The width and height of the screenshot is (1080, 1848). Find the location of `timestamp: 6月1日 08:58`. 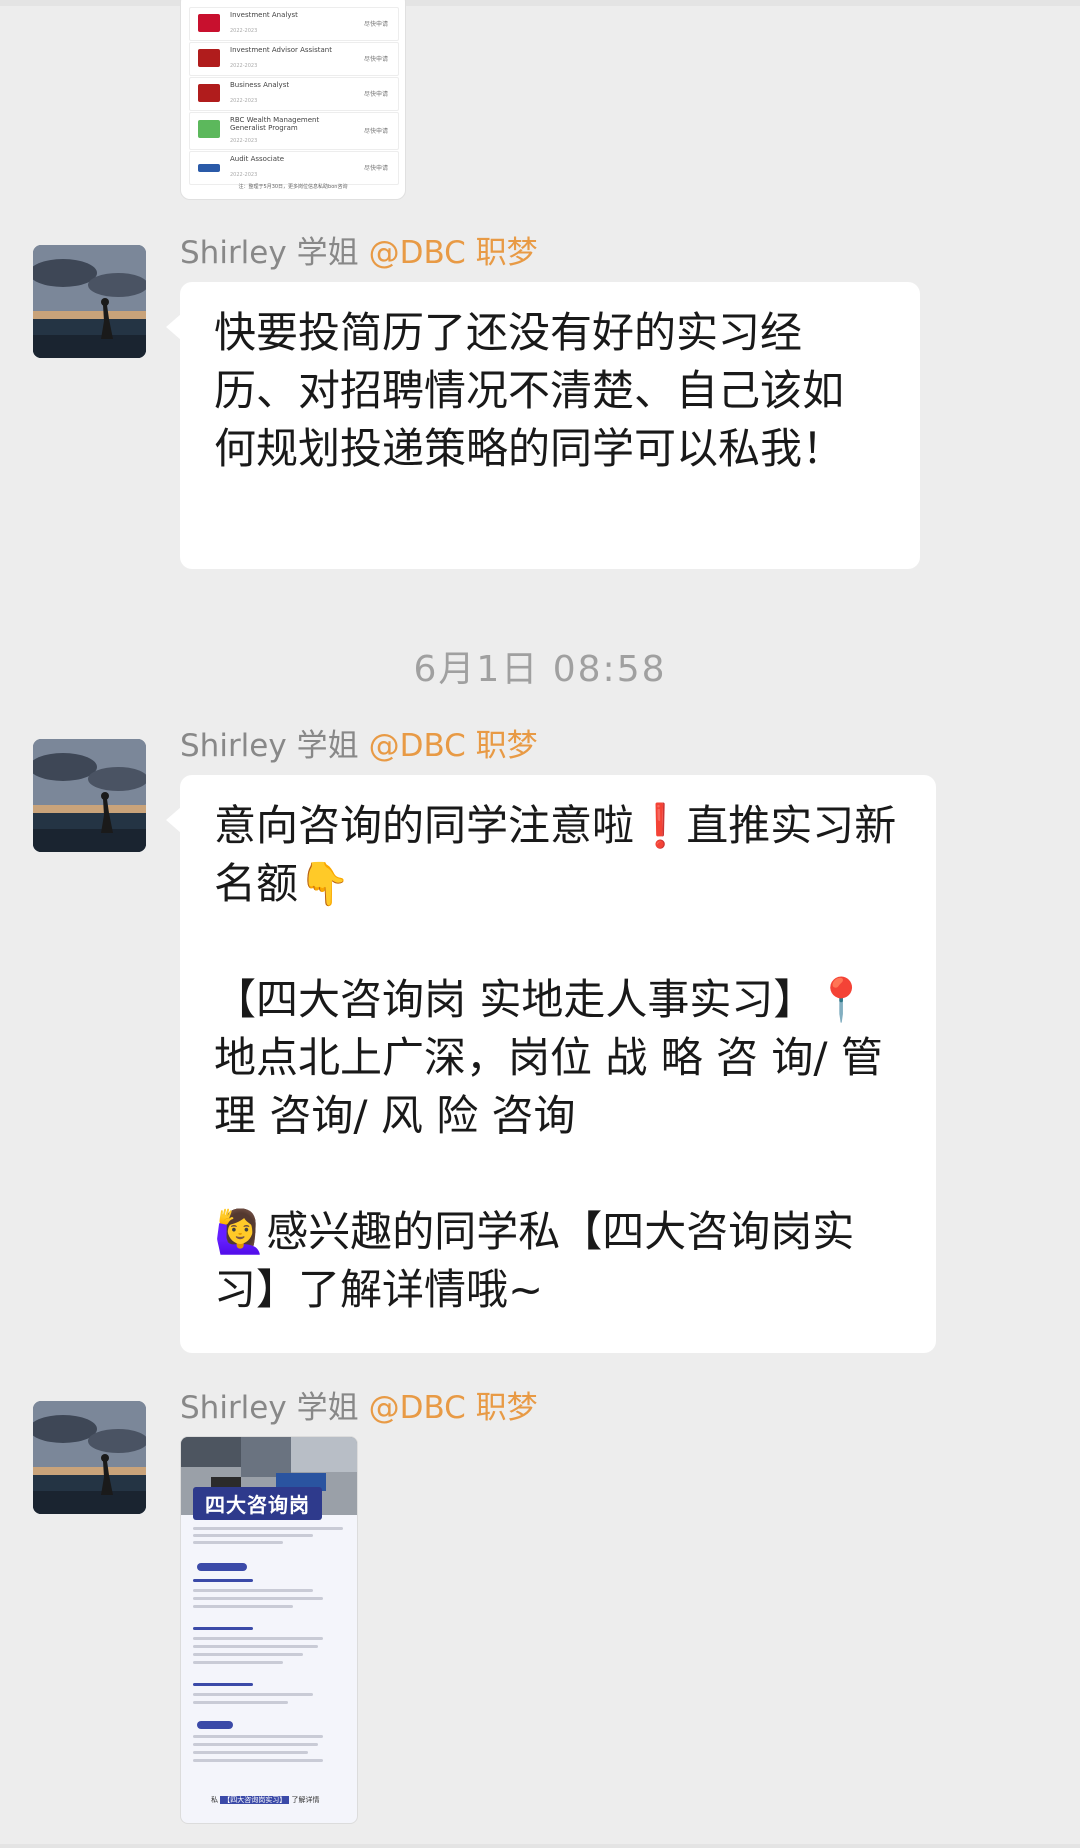

timestamp: 6月1日 08:58 is located at coordinates (540, 669).